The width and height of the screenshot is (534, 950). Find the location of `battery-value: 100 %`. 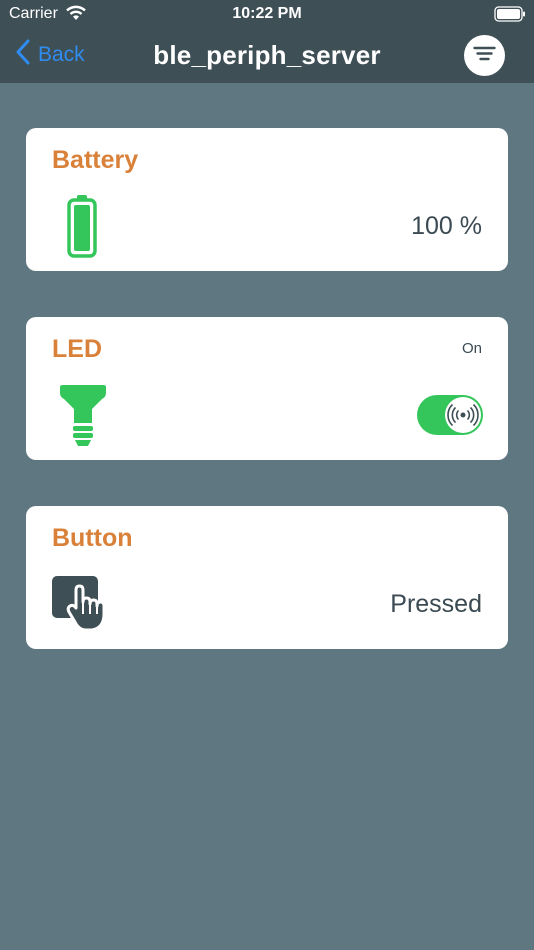

battery-value: 100 % is located at coordinates (446, 226).